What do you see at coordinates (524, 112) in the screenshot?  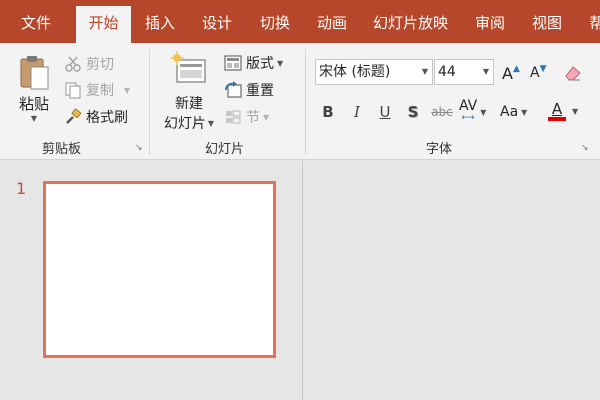 I see `change-case-dropdown-icon: ▼` at bounding box center [524, 112].